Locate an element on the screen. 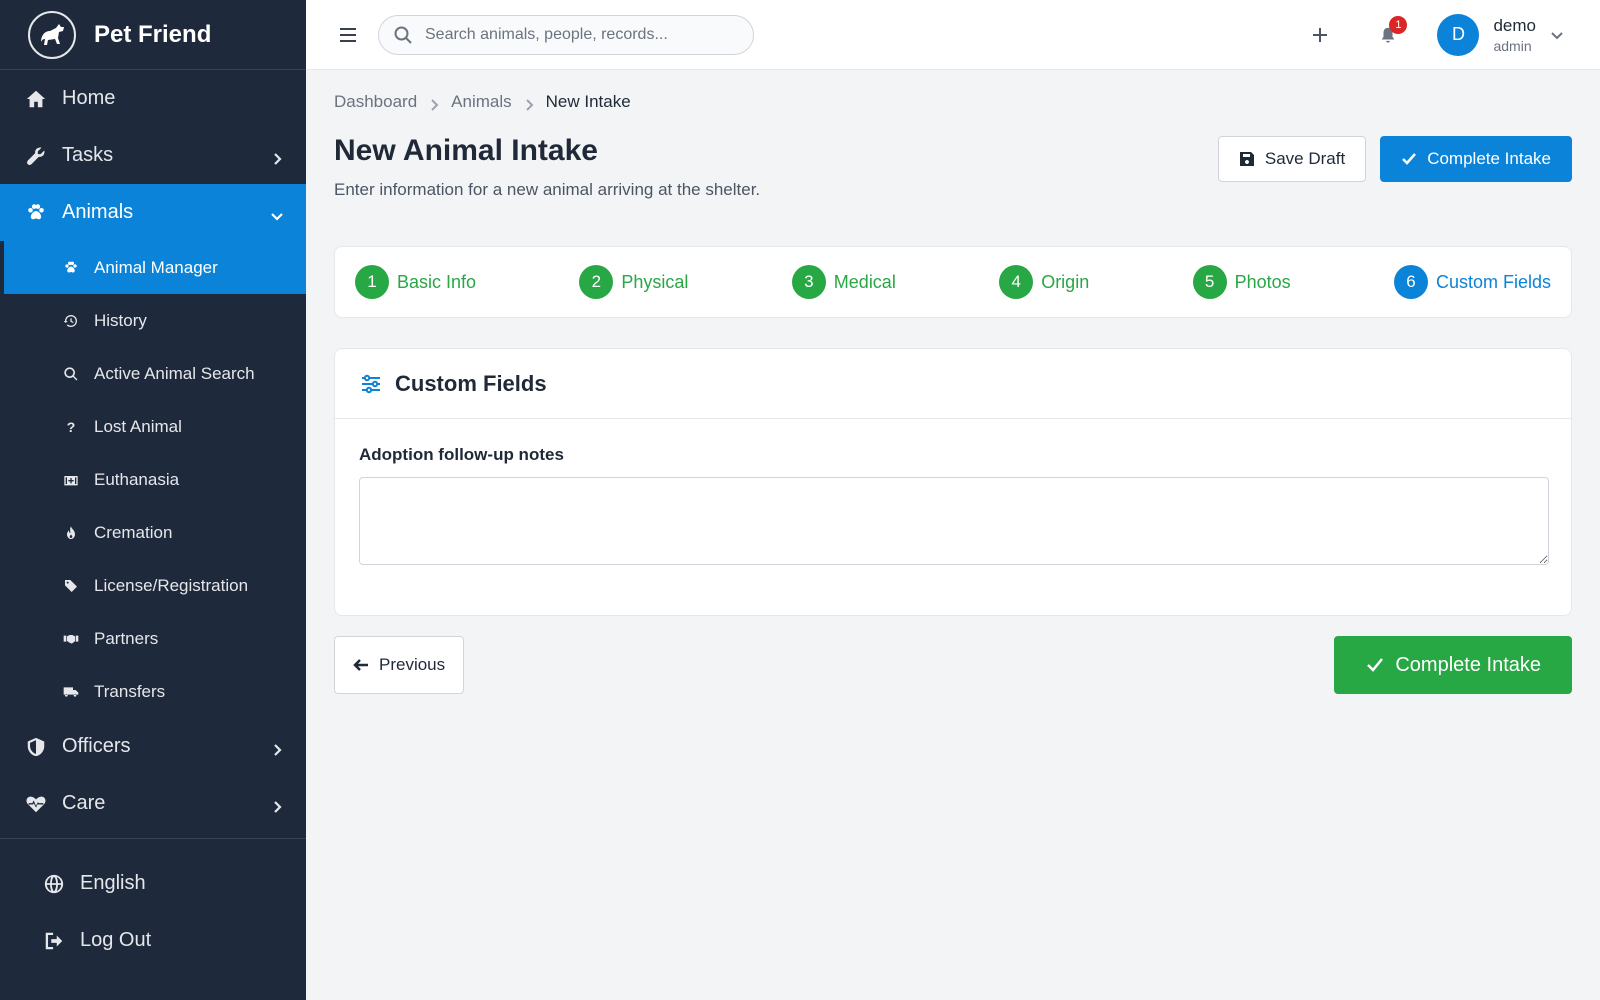 The image size is (1600, 1000). sidebar-item-lost-animal: ? Lost Animal is located at coordinates (153, 426).